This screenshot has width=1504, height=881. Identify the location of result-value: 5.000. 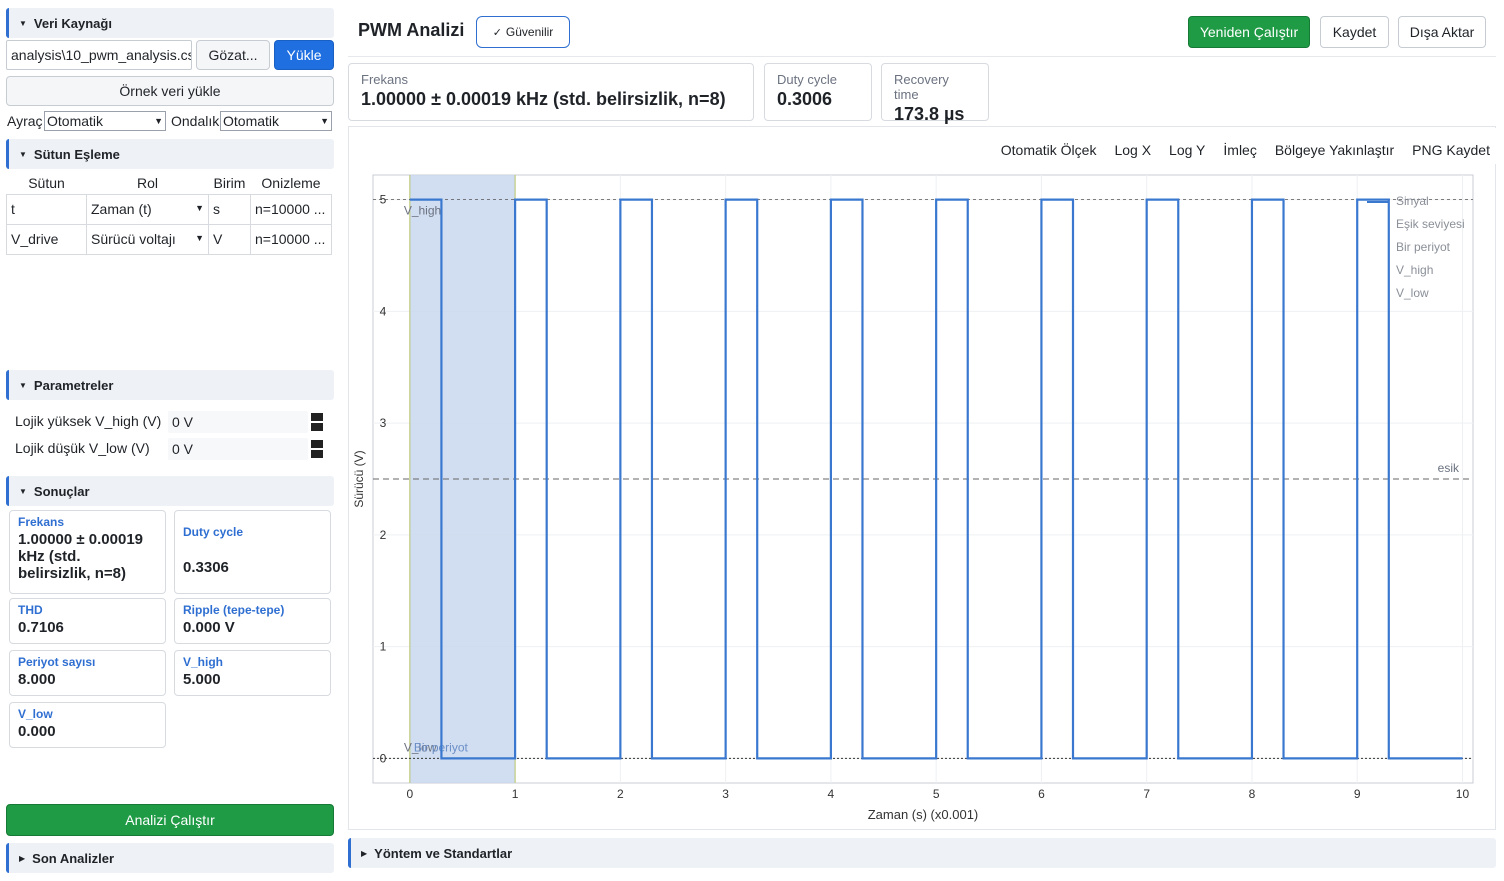
(202, 679).